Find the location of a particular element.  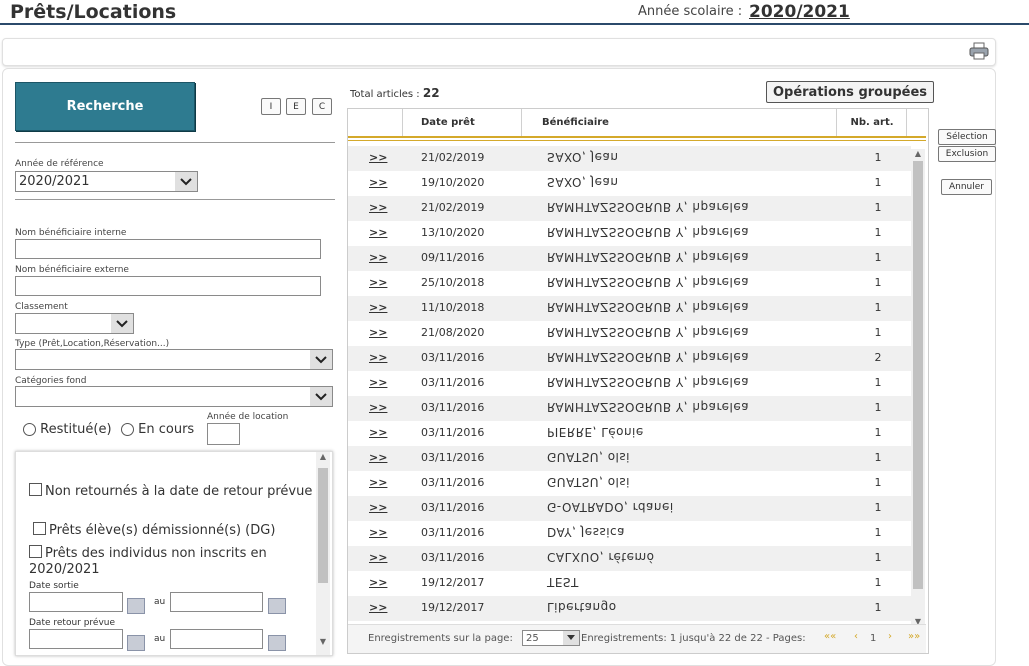

categories-select is located at coordinates (174, 396).